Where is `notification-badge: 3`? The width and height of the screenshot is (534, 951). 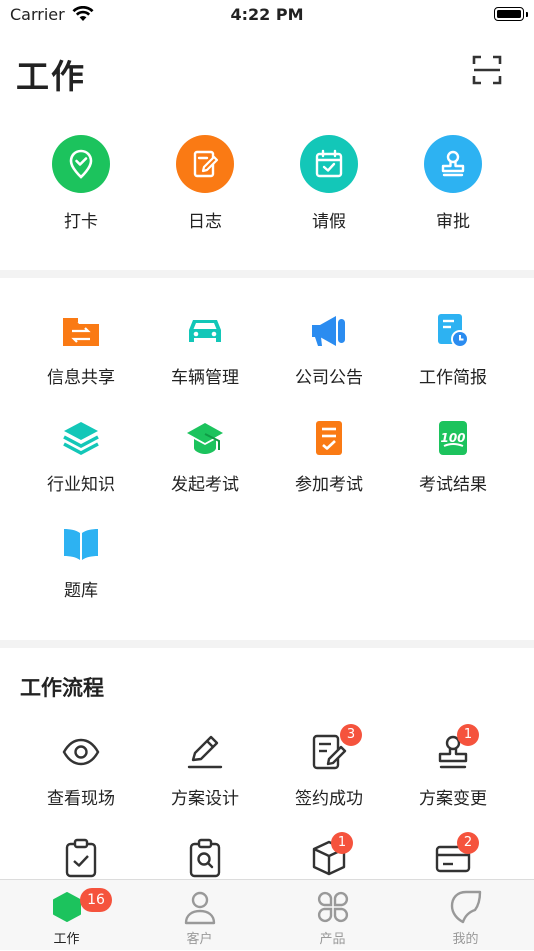
notification-badge: 3 is located at coordinates (351, 735).